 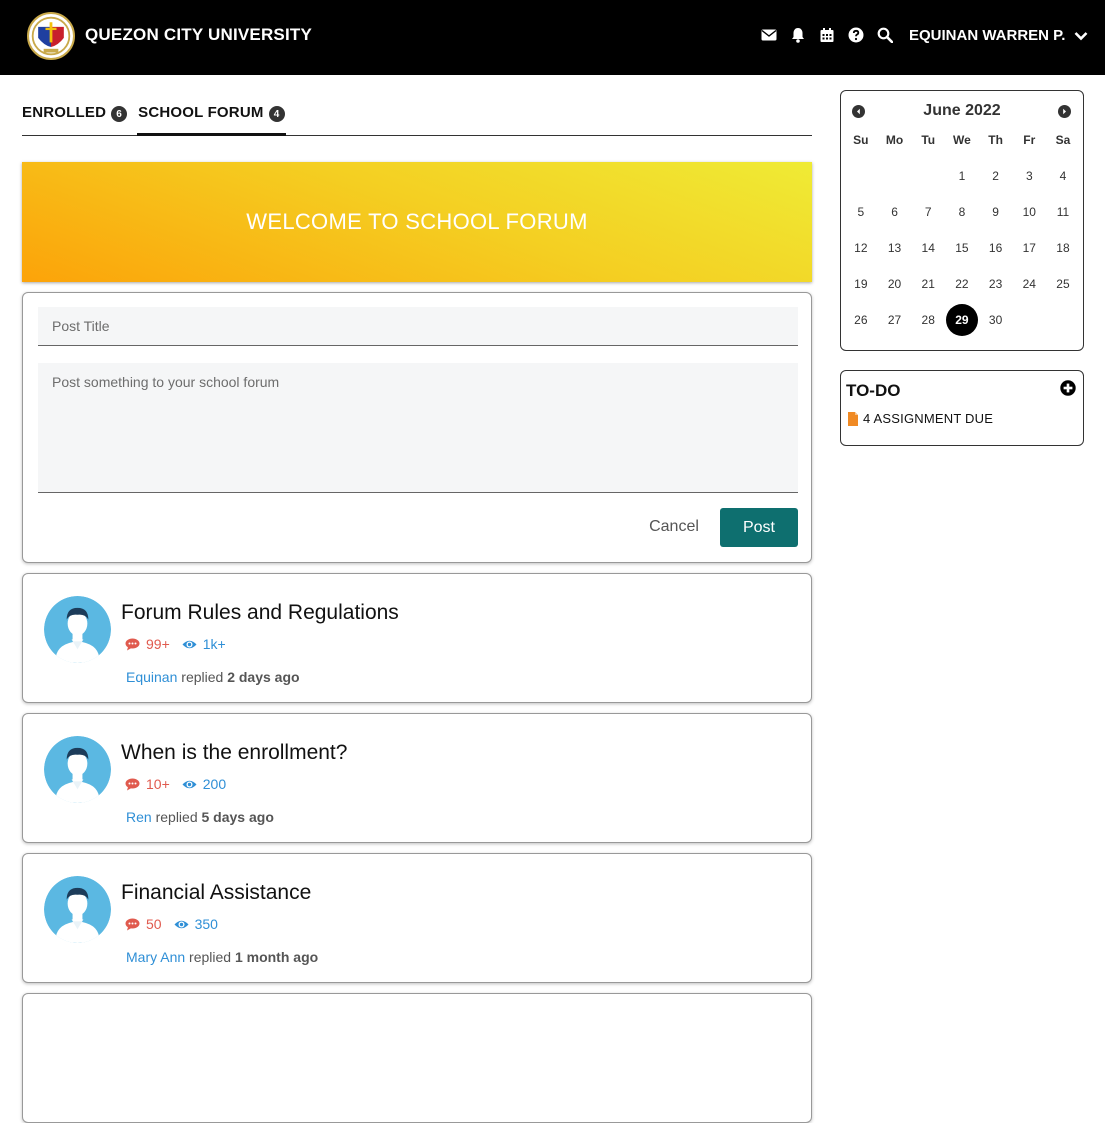 I want to click on topbar-icons, so click(x=827, y=35).